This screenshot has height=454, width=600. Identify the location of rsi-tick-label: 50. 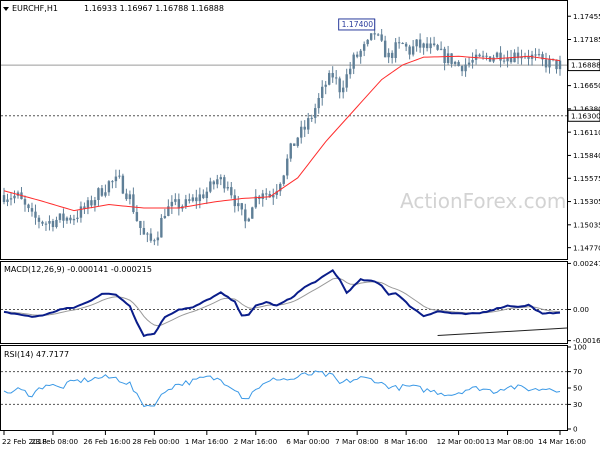
(578, 388).